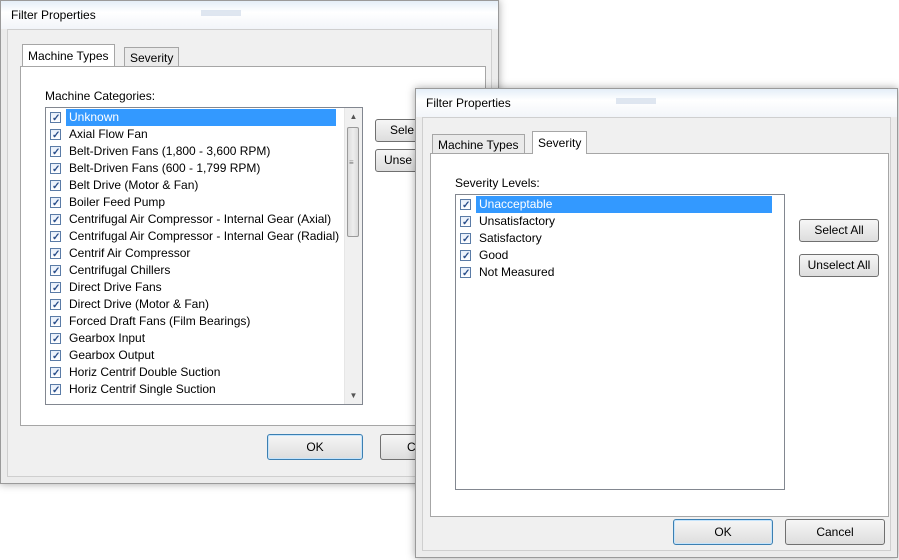 The height and width of the screenshot is (560, 899). Describe the element at coordinates (624, 204) in the screenshot. I see `list-item-label: Unacceptable` at that location.